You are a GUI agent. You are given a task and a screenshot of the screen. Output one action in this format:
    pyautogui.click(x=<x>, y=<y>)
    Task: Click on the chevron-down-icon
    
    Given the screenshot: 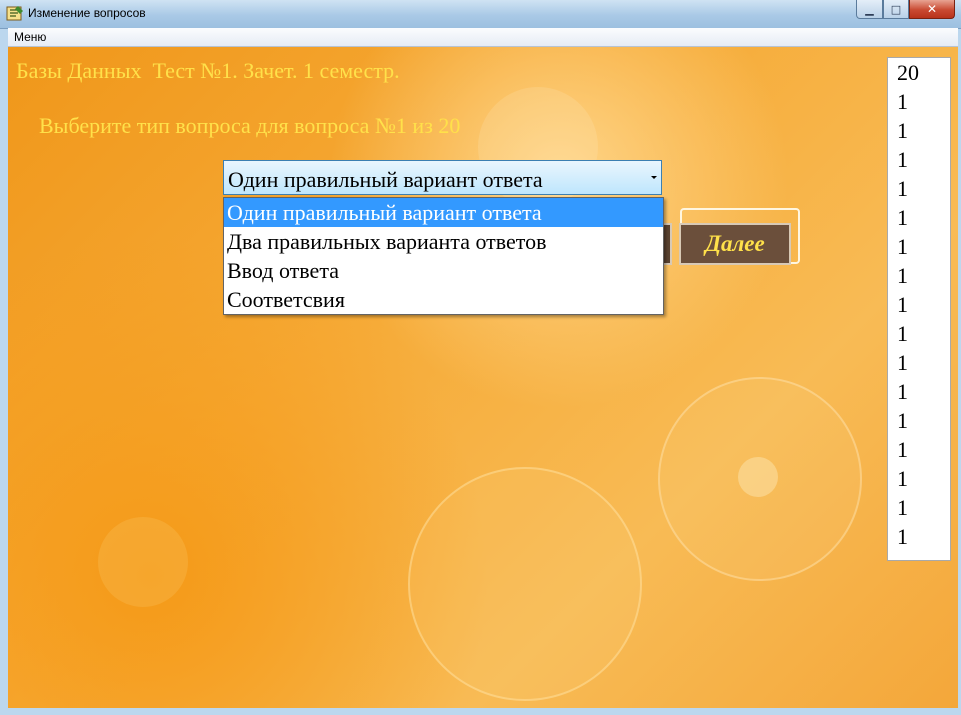 What is the action you would take?
    pyautogui.click(x=654, y=177)
    